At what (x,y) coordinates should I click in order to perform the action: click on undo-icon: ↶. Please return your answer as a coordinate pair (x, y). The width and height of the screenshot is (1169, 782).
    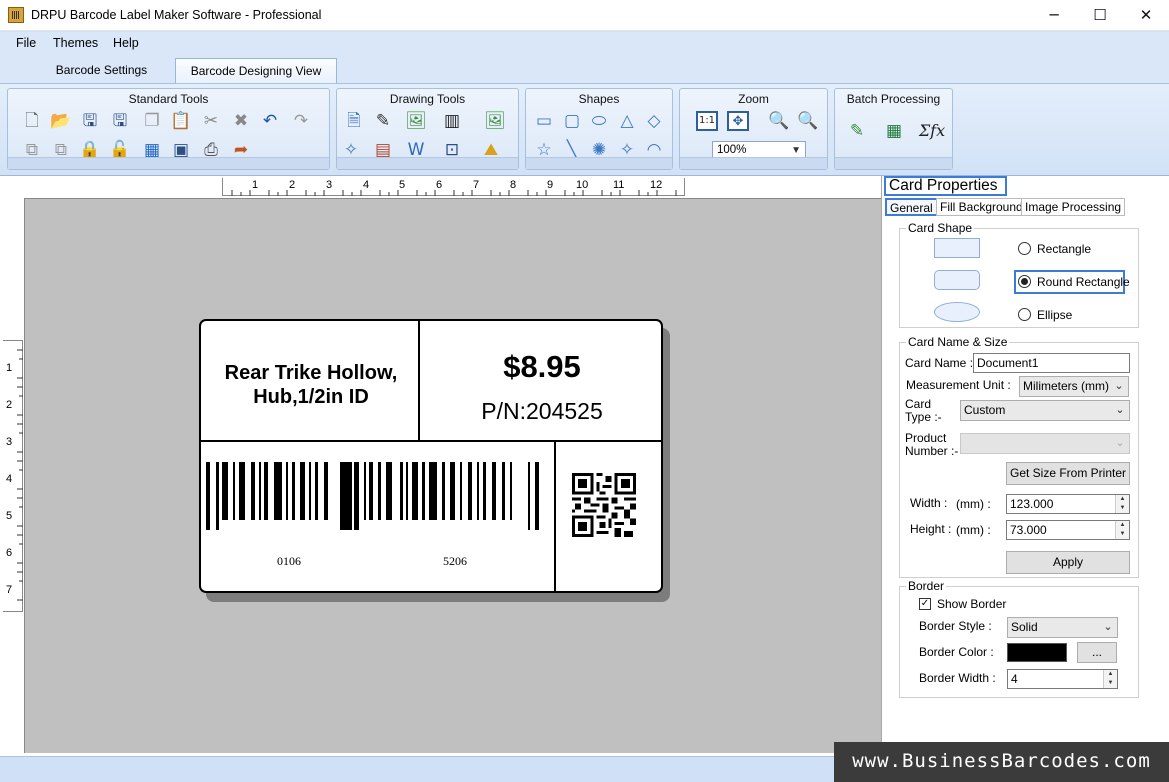
    Looking at the image, I should click on (270, 121).